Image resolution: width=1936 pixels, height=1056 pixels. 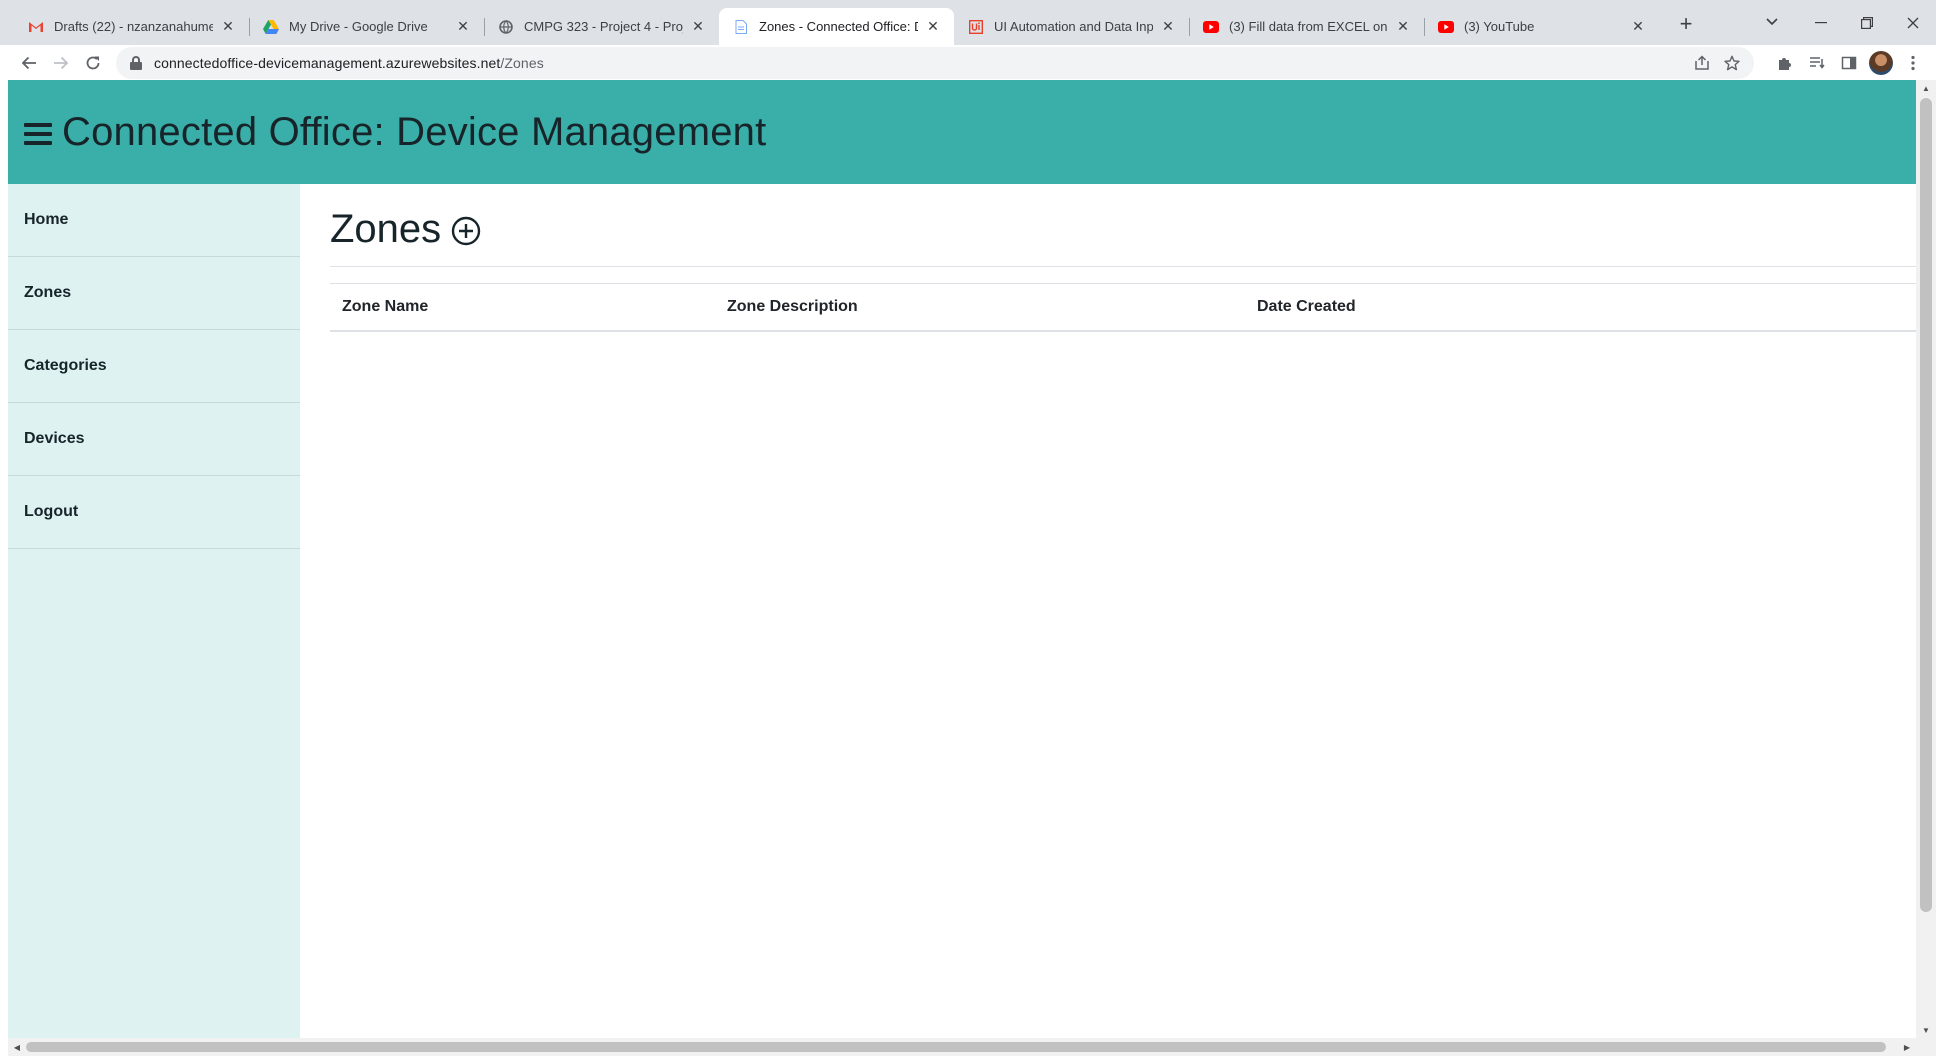 I want to click on scroll-up-icon: ▲, so click(x=1926, y=88).